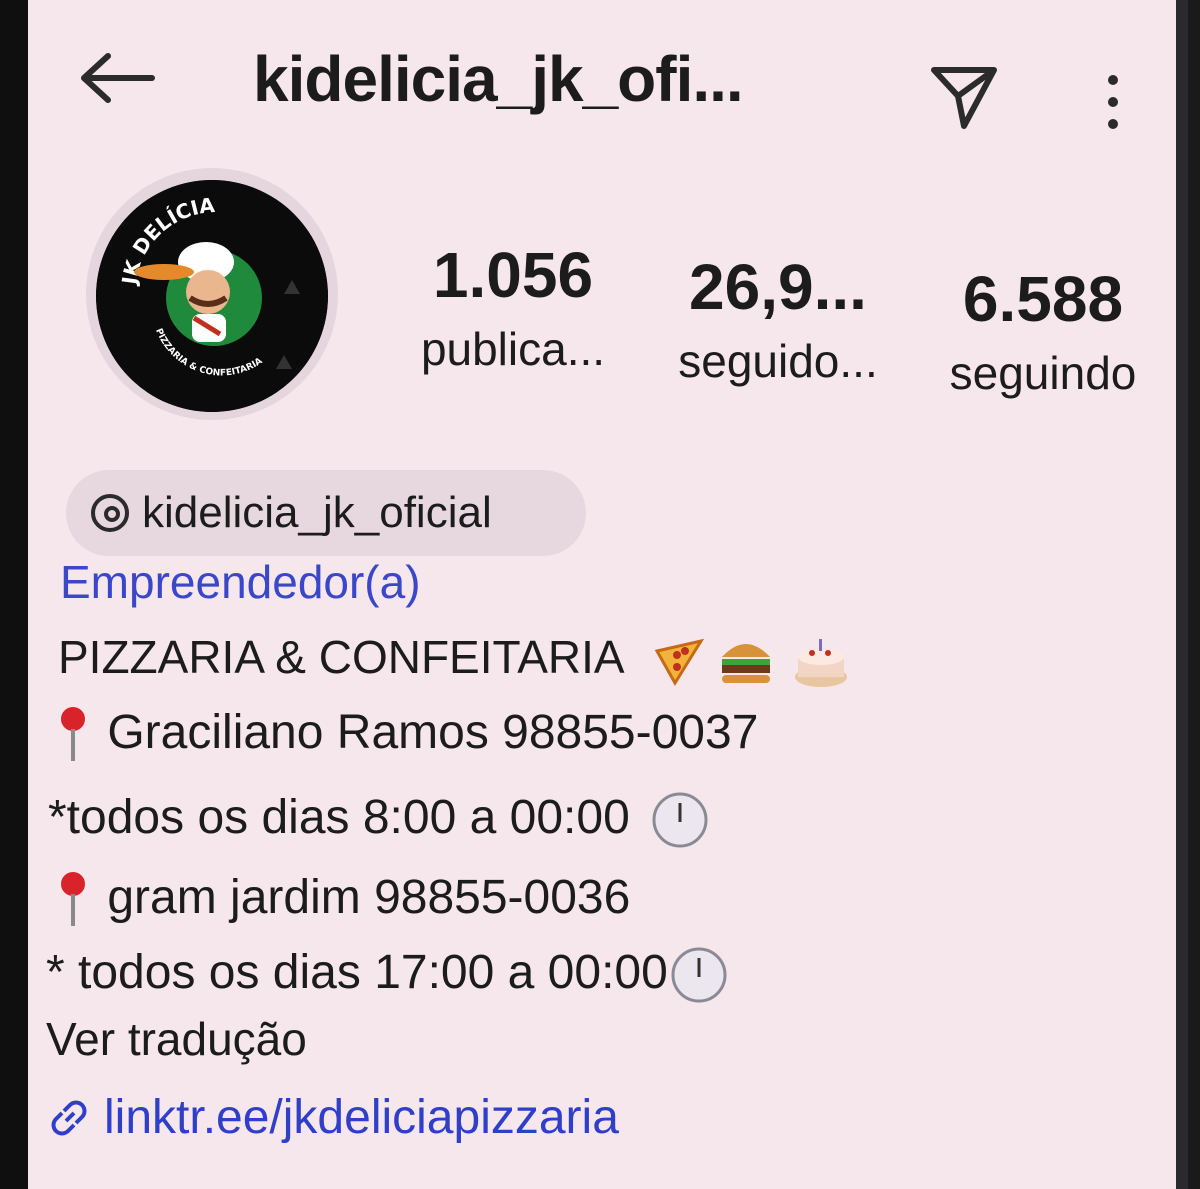  What do you see at coordinates (110, 513) in the screenshot?
I see `threads-icon` at bounding box center [110, 513].